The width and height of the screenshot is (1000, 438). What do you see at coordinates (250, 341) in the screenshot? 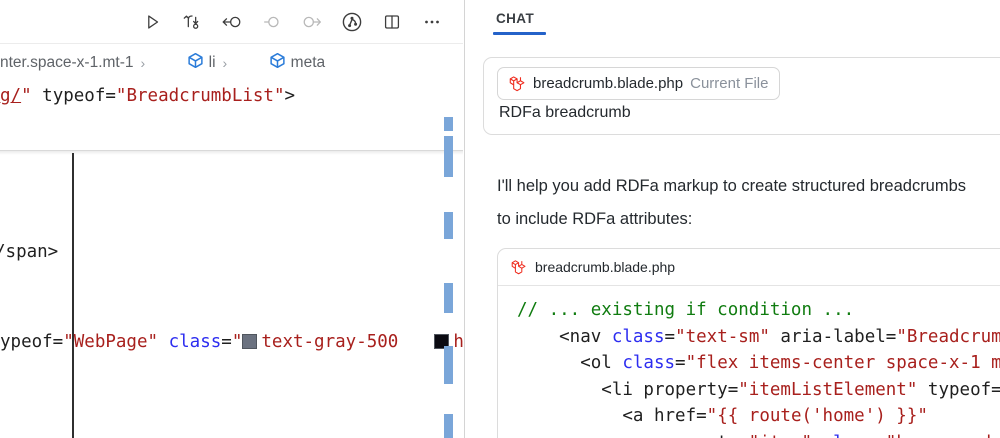
I see `tailwind-color-swatch` at bounding box center [250, 341].